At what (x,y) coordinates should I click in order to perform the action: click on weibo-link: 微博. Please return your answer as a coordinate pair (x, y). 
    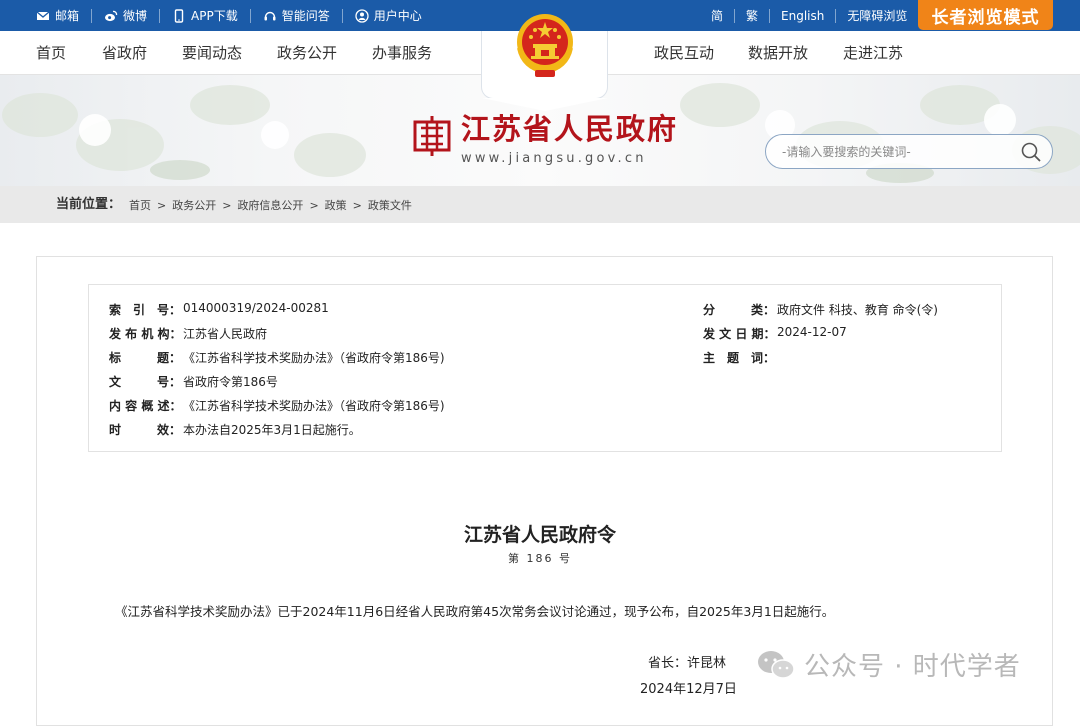
    Looking at the image, I should click on (126, 15).